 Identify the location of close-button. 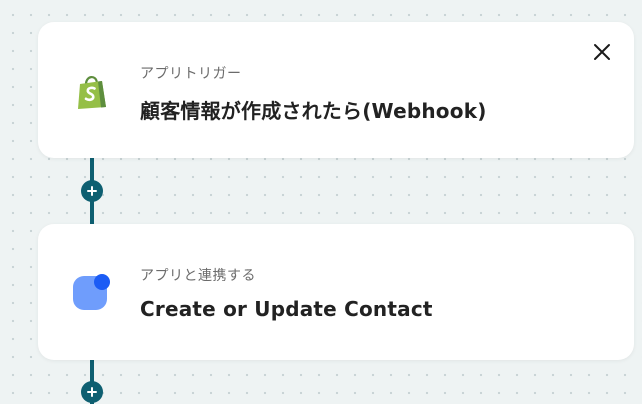
(602, 52).